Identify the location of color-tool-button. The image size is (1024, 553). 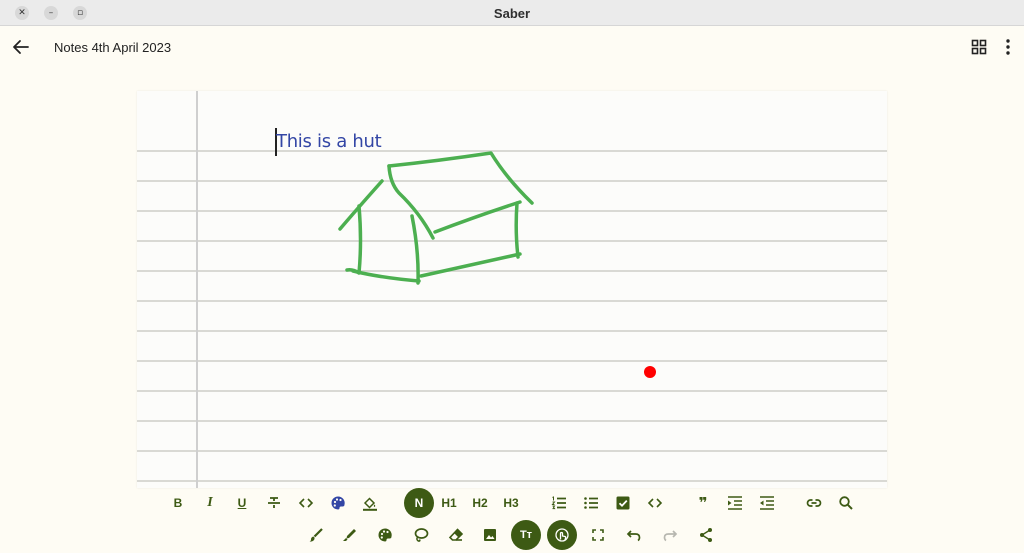
(385, 535).